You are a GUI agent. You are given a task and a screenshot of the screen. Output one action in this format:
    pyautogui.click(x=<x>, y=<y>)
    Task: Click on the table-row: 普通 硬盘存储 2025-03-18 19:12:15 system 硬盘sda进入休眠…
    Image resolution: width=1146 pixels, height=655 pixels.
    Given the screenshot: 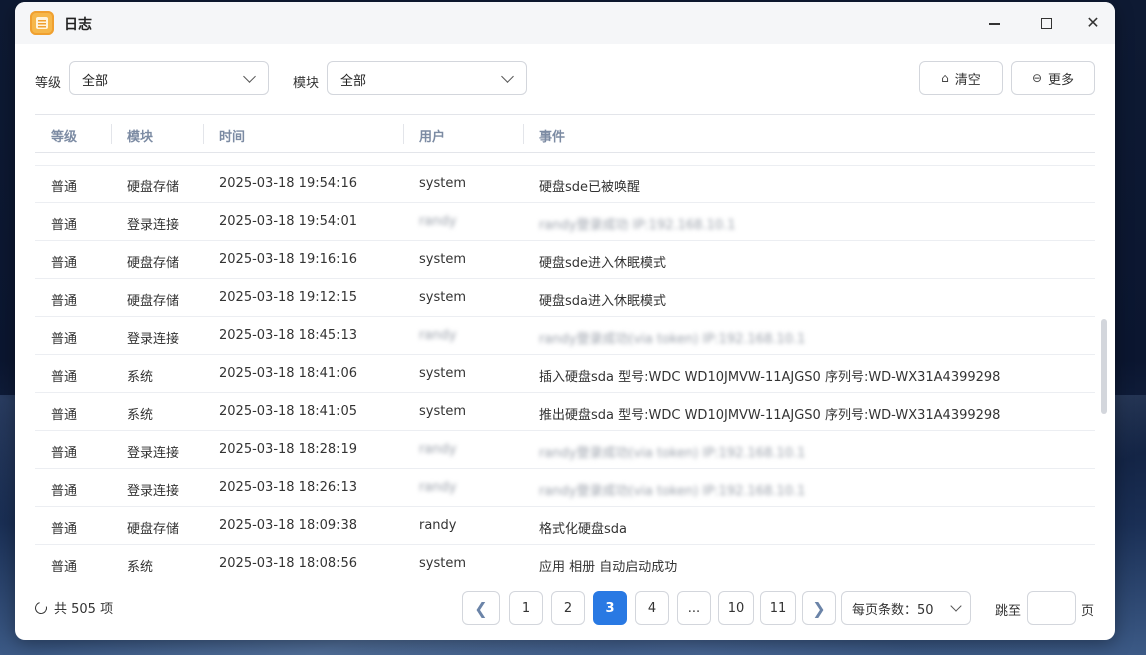 What is the action you would take?
    pyautogui.click(x=565, y=298)
    